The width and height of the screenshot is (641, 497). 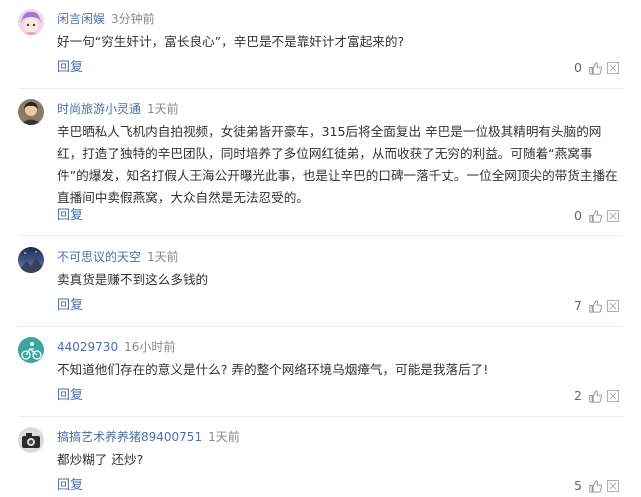 I want to click on comment-meta: 搞搞艺术养养猪89400751 1天前, so click(x=148, y=436).